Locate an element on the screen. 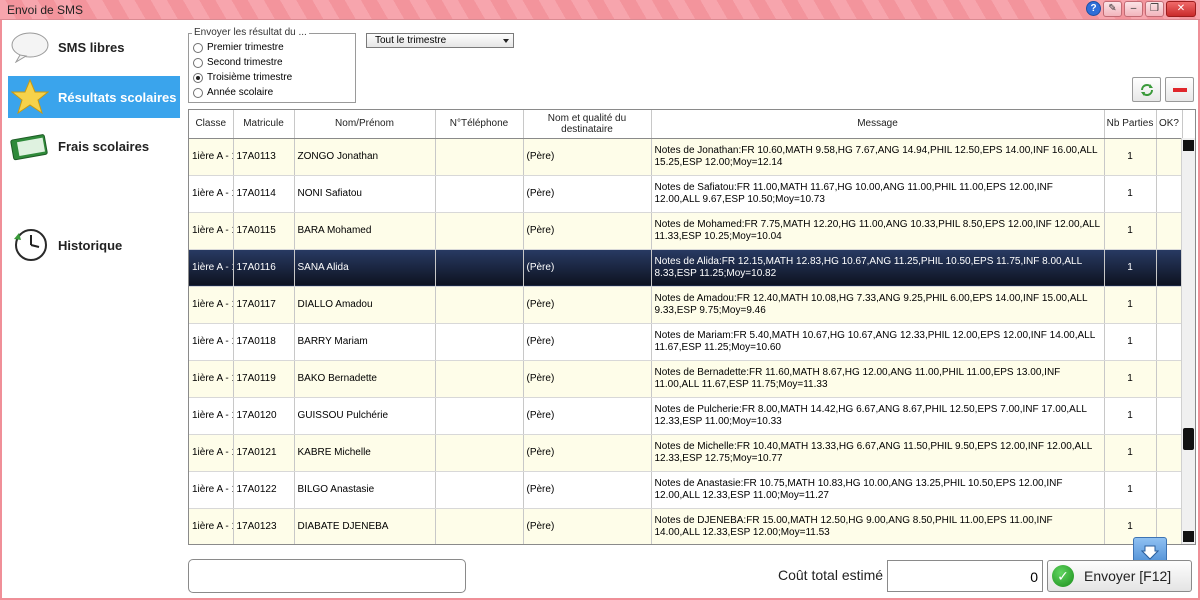  cell-matricule: 17A0122 is located at coordinates (264, 490).